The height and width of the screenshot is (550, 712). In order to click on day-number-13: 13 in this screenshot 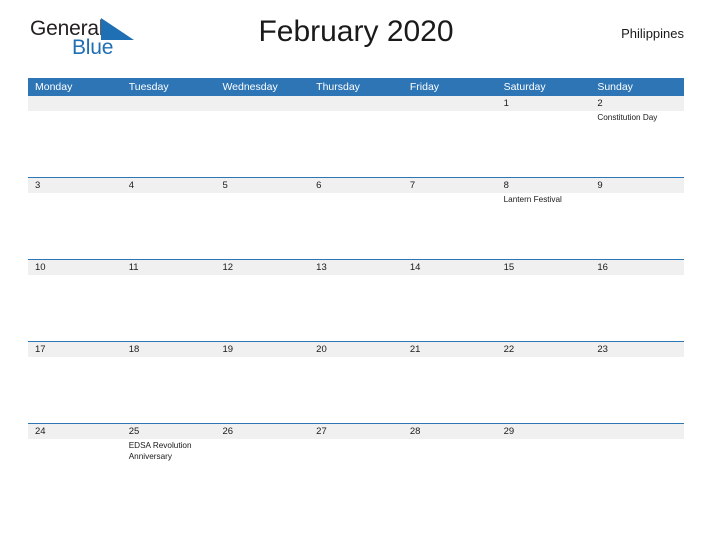, I will do `click(356, 267)`.